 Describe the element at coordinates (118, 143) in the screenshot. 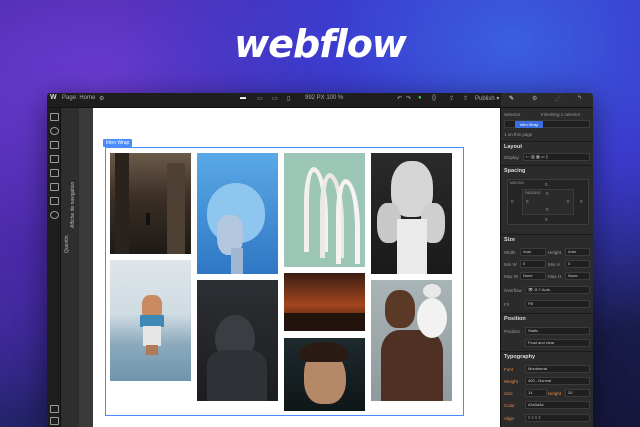

I see `element-label: Intro Wrap` at that location.